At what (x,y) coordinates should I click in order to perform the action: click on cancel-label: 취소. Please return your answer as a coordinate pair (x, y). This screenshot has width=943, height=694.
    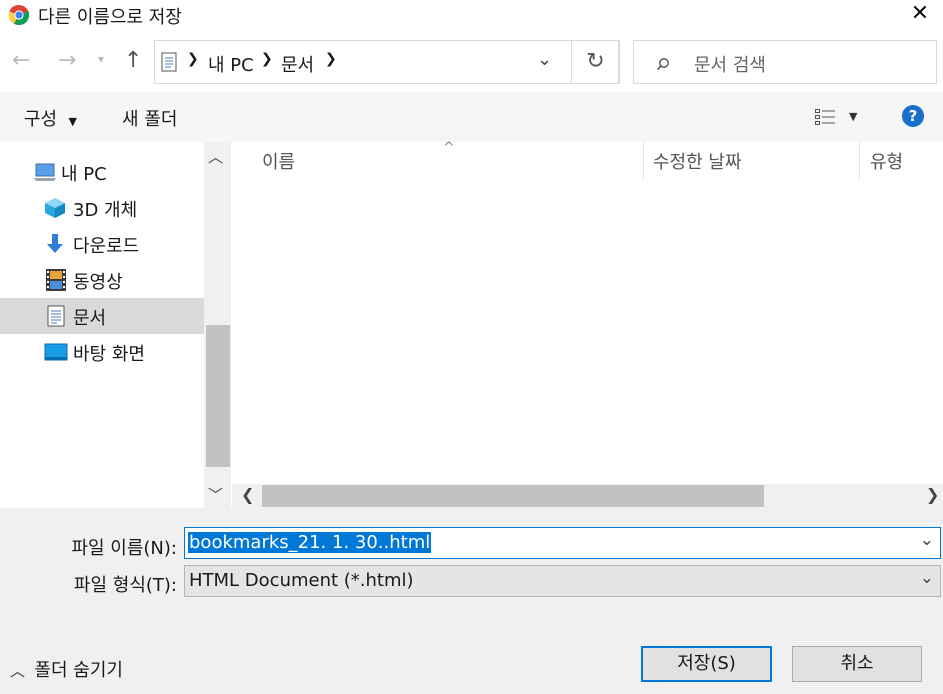
    Looking at the image, I should click on (857, 663).